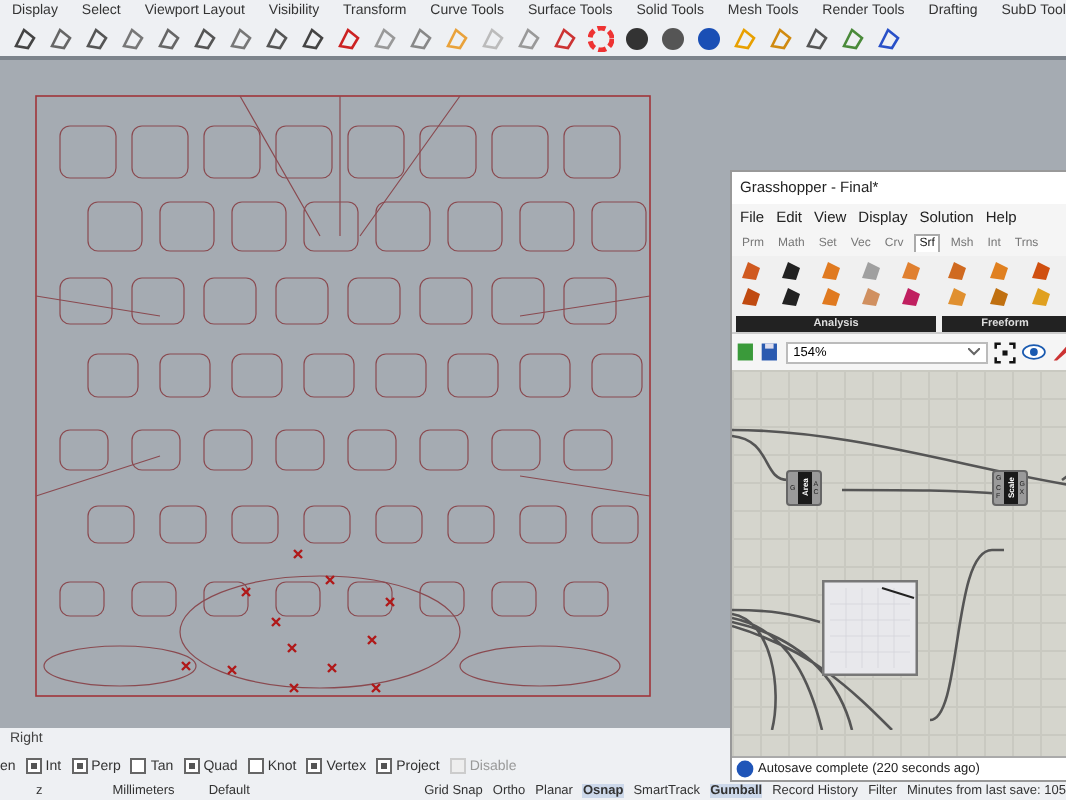 The image size is (1066, 800). Describe the element at coordinates (973, 352) in the screenshot. I see `caret-icon` at that location.